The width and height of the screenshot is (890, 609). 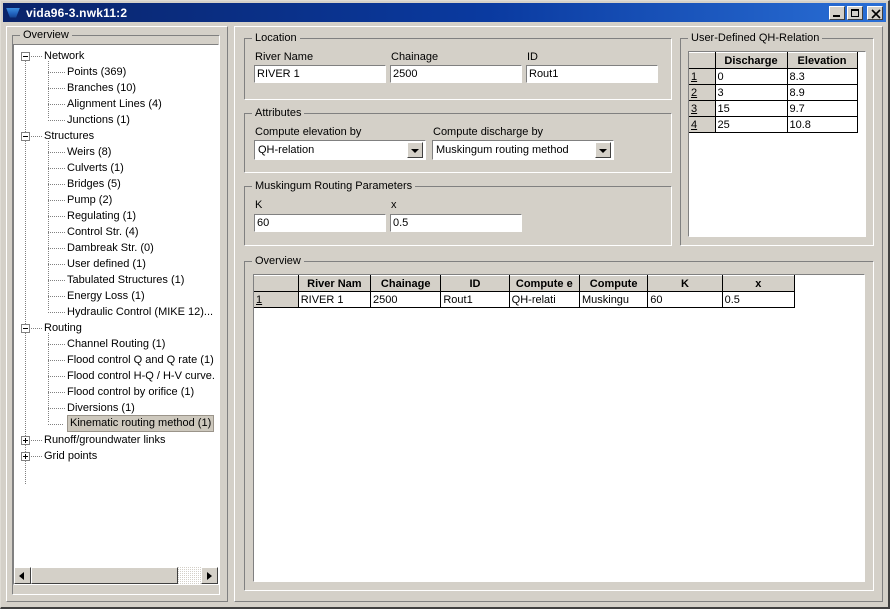 What do you see at coordinates (126, 280) in the screenshot?
I see `tree-item-label: Tabulated Structures (1)` at bounding box center [126, 280].